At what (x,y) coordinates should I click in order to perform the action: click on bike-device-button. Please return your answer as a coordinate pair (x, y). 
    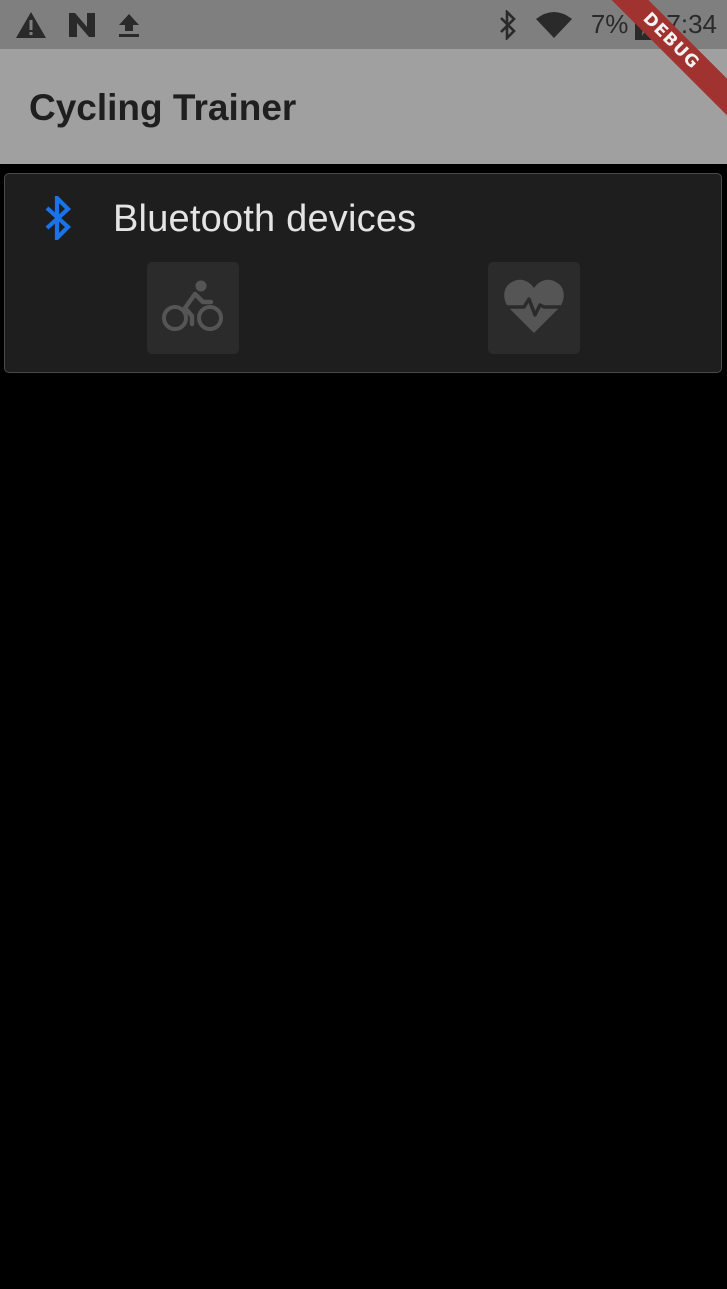
    Looking at the image, I should click on (193, 308).